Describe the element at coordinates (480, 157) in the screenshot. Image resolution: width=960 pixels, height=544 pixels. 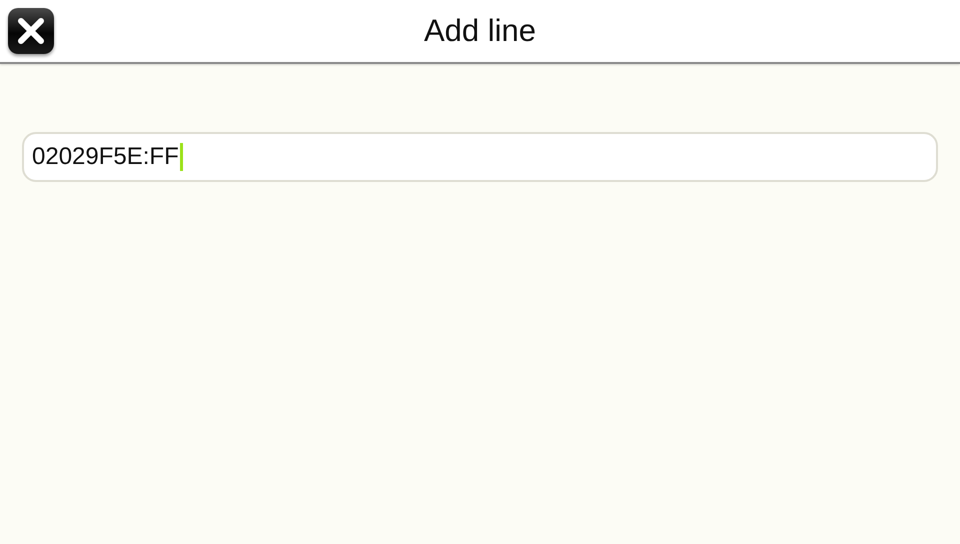
I see `input-field: 02029F5E:FF` at that location.